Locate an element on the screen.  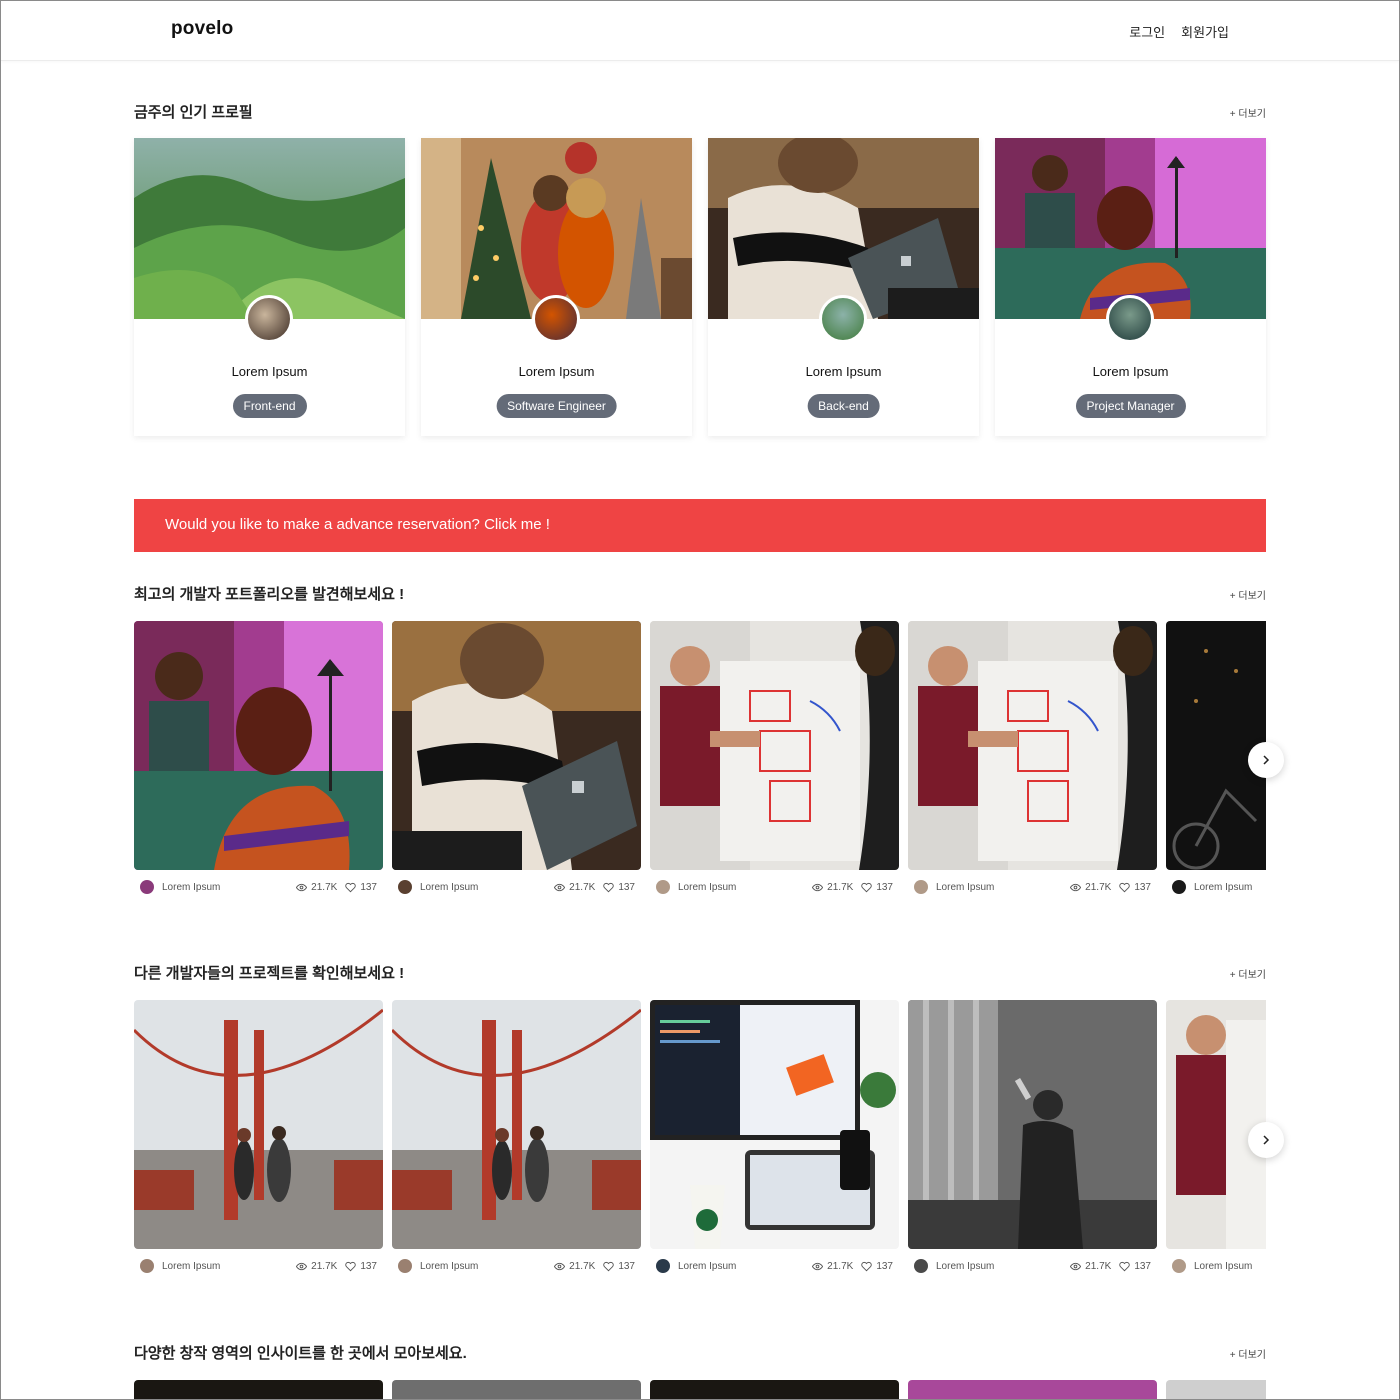
chevron-right-icon is located at coordinates (1266, 760).